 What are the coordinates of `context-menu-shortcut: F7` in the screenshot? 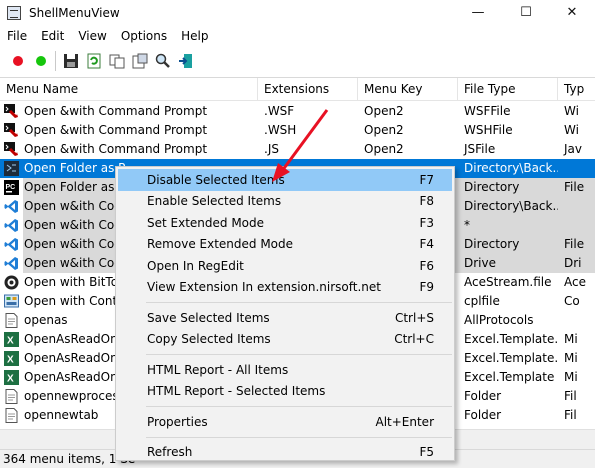 It's located at (426, 179).